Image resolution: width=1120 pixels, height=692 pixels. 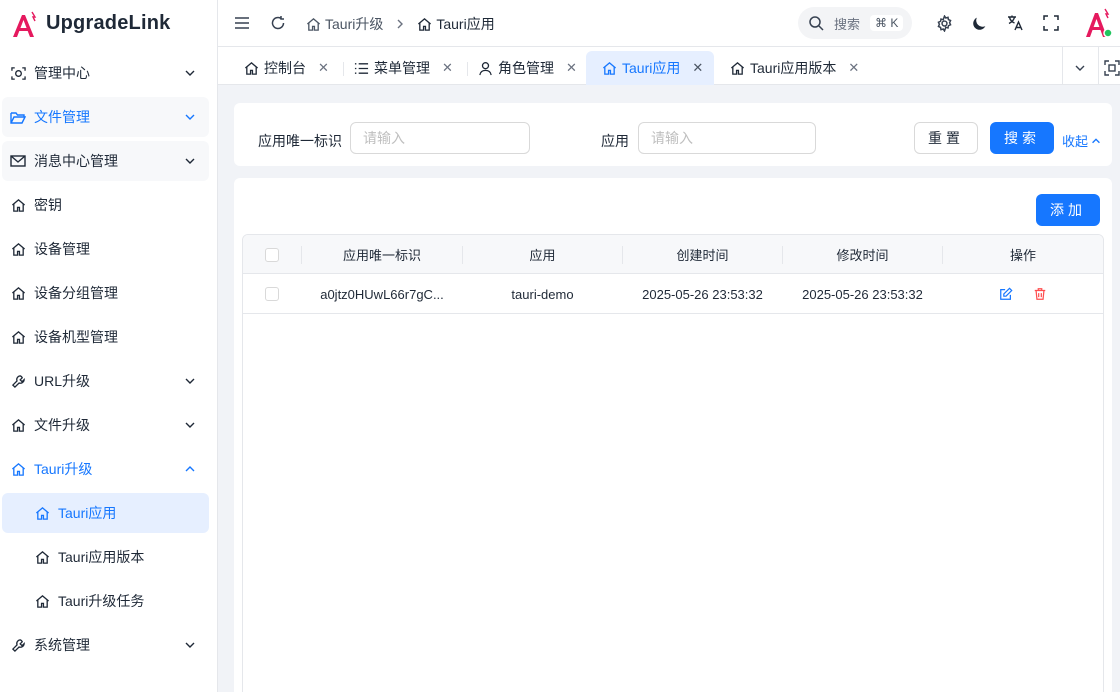 What do you see at coordinates (403, 68) in the screenshot?
I see `tab-menu-management: 菜单管理 ✕` at bounding box center [403, 68].